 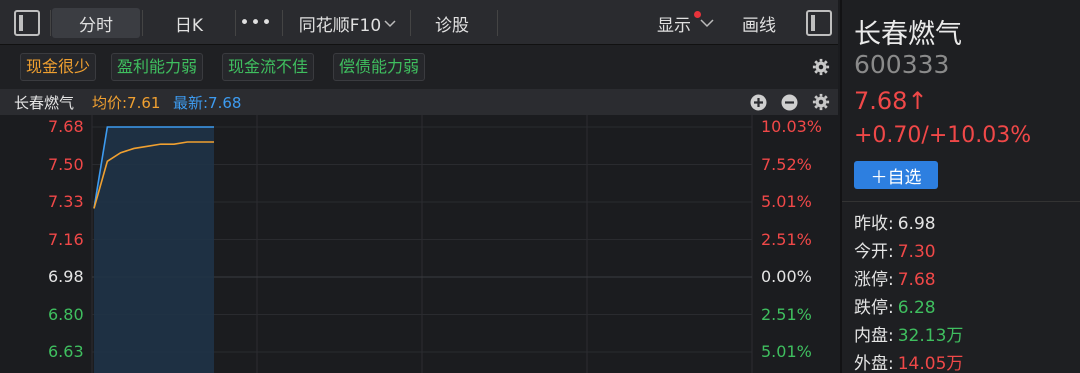 I want to click on y-tick-left: 6.80, so click(x=66, y=314).